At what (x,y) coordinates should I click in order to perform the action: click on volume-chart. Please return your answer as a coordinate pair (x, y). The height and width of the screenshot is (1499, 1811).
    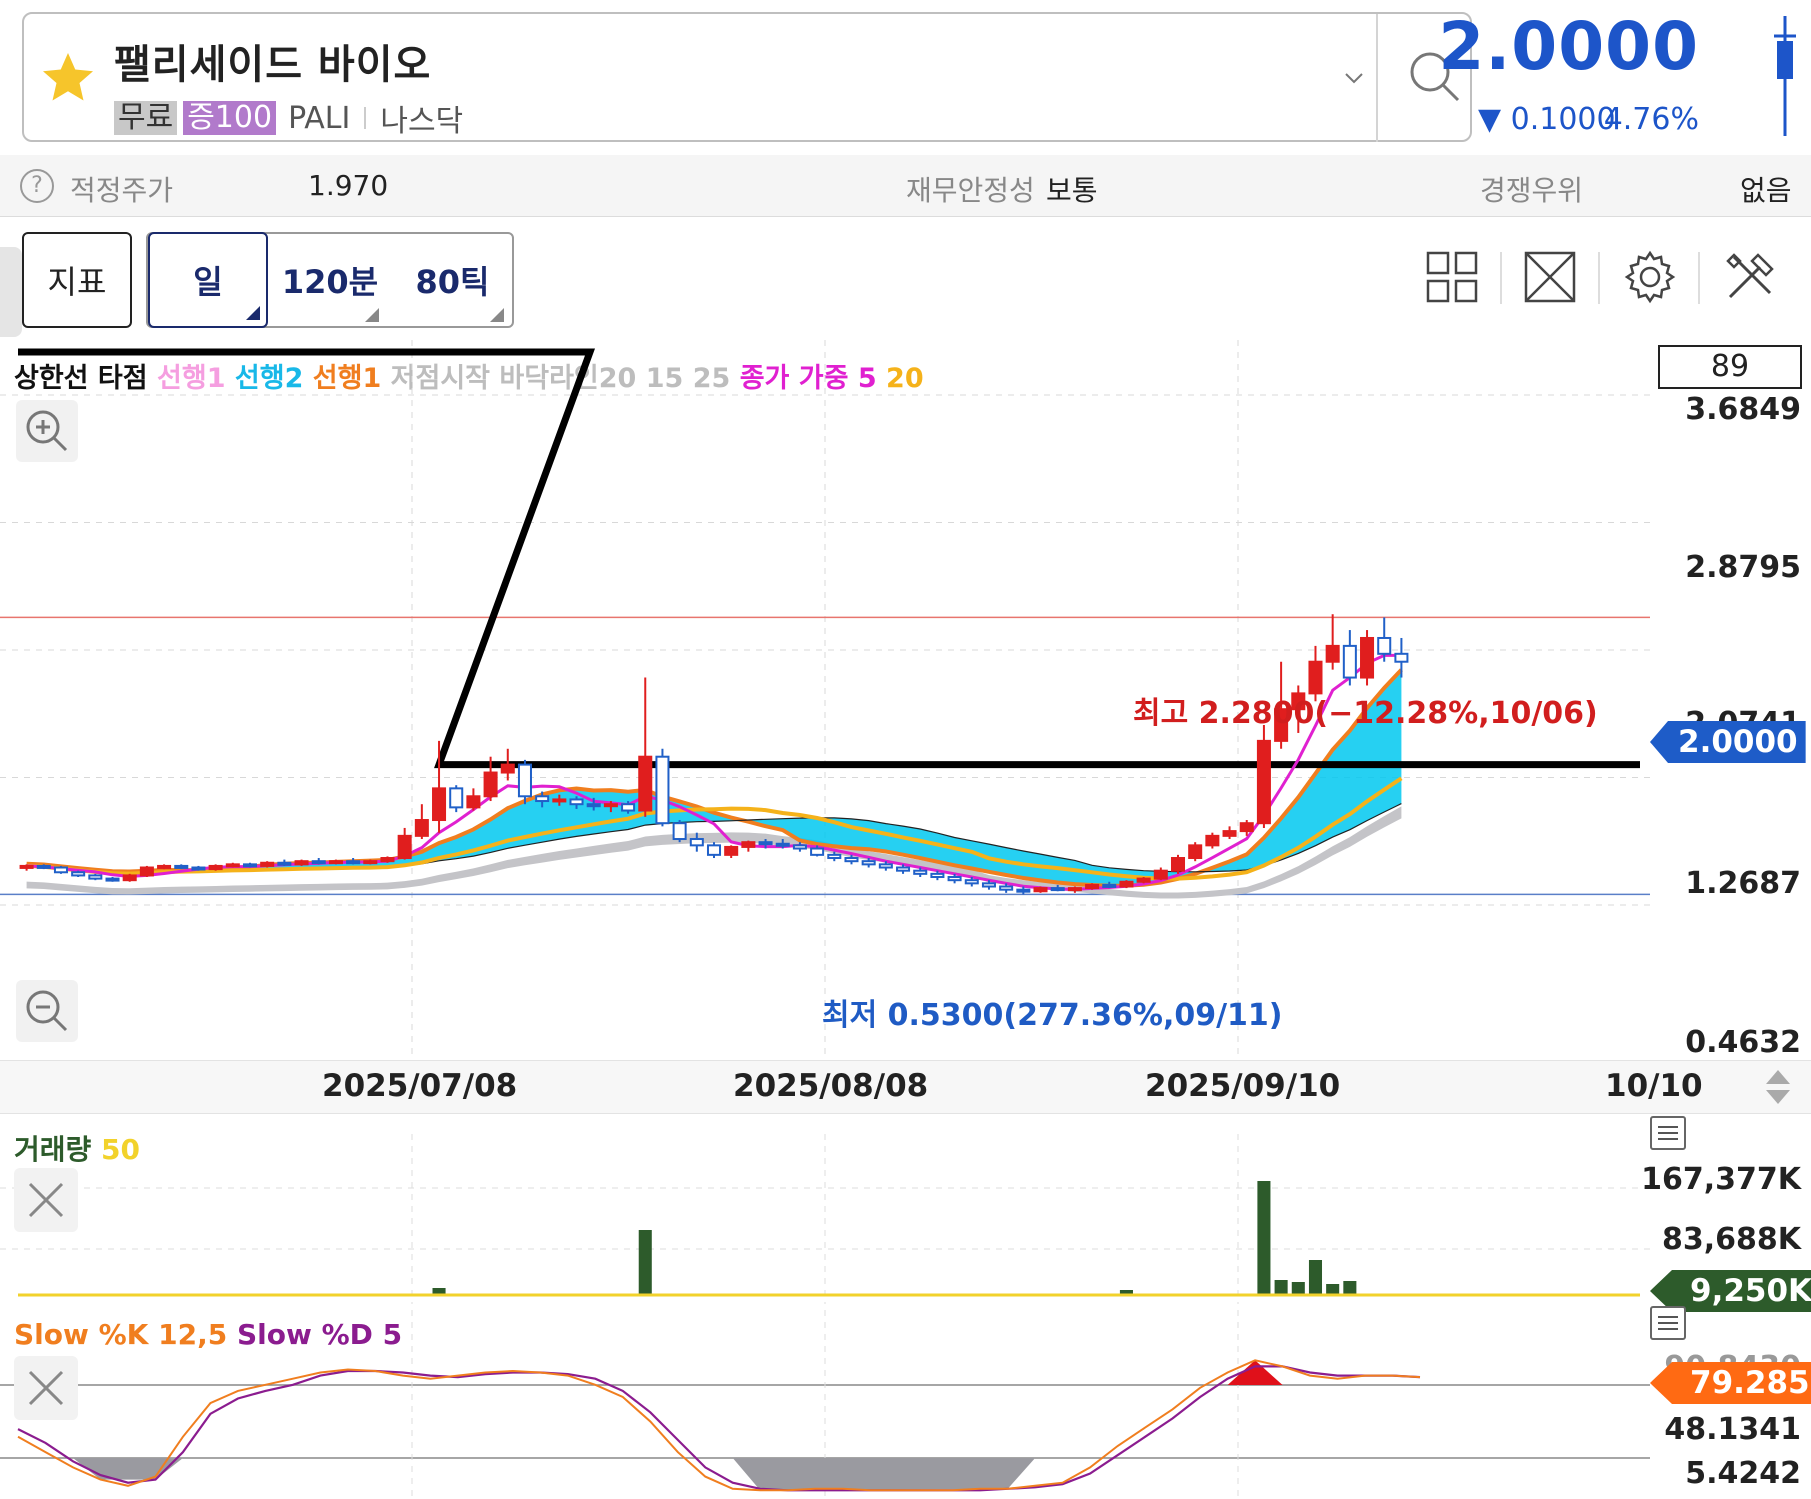
    Looking at the image, I should click on (825, 1209).